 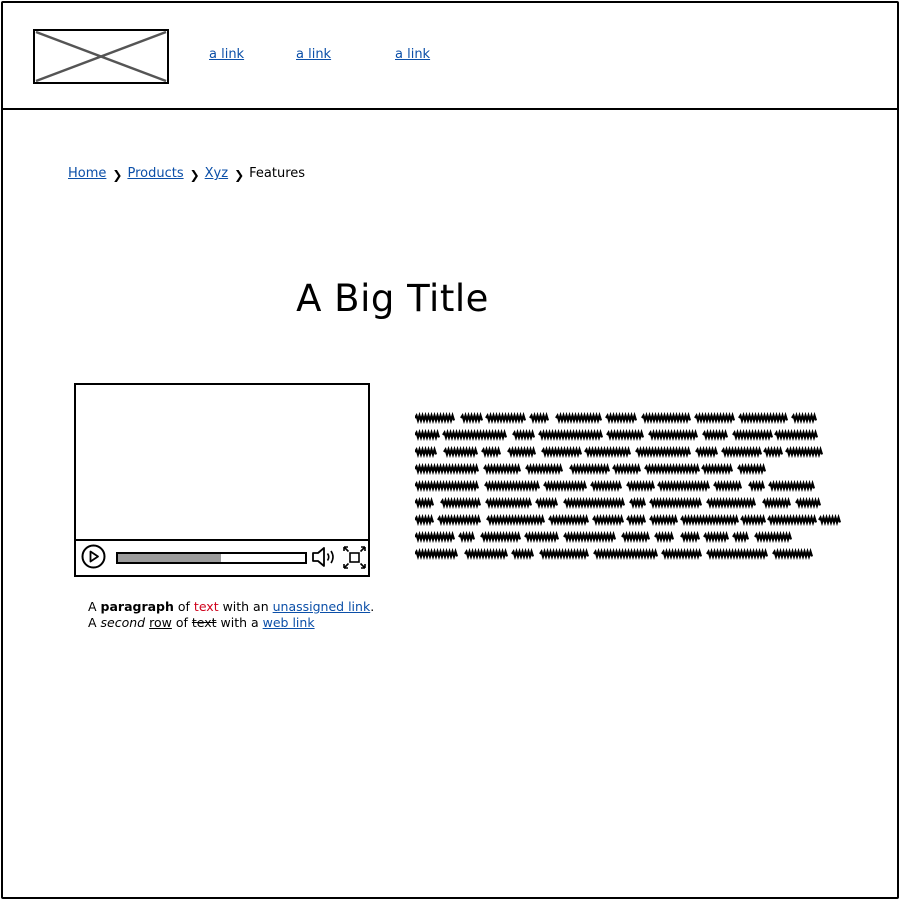 I want to click on red-text: text, so click(x=206, y=606).